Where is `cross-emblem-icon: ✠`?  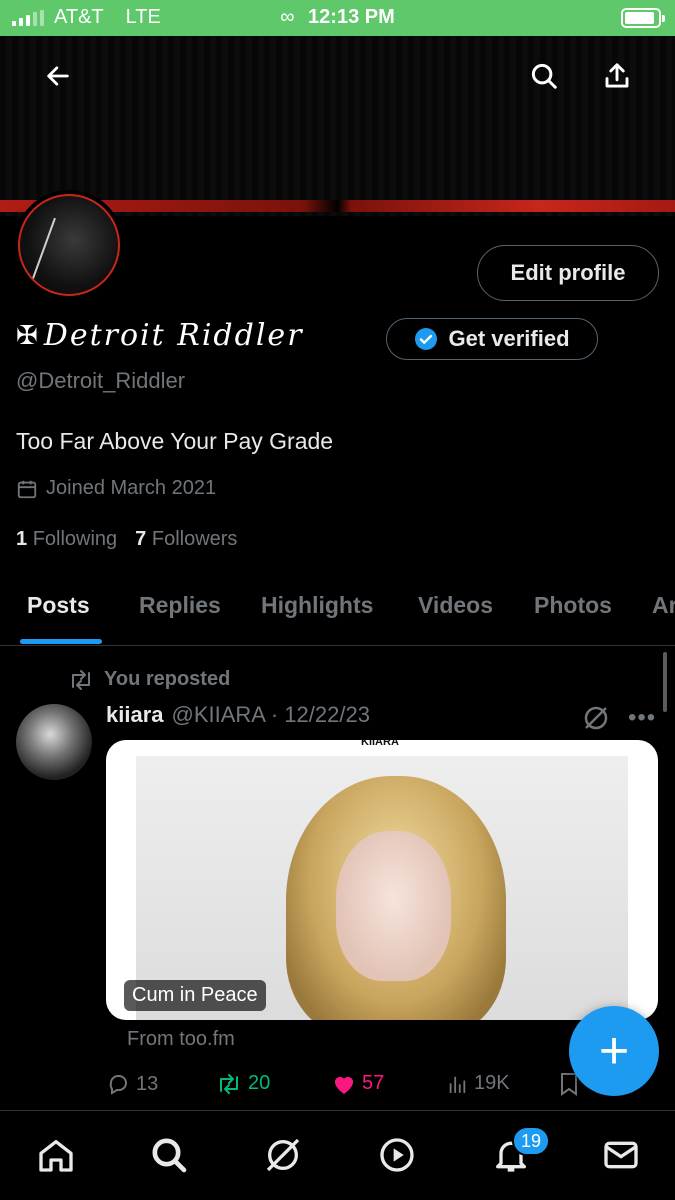 cross-emblem-icon: ✠ is located at coordinates (27, 335).